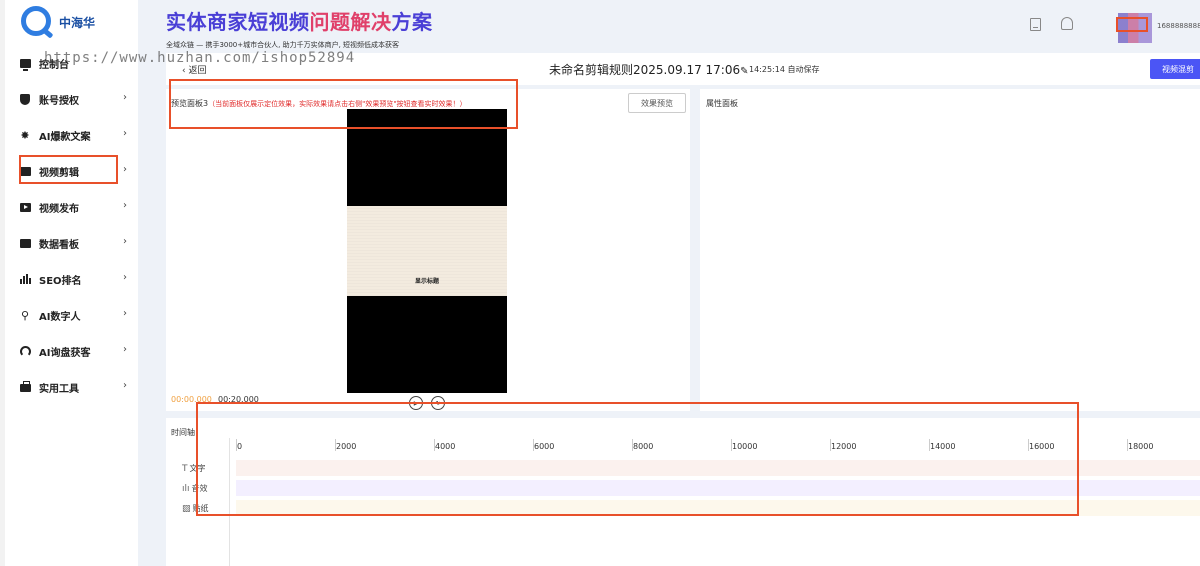 This screenshot has height=566, width=1200. I want to click on preview-warning: （当前面板仅展示定位效果，实际效果请点击右侧"效果预览"按钮查看实时效果！）, so click(337, 104).